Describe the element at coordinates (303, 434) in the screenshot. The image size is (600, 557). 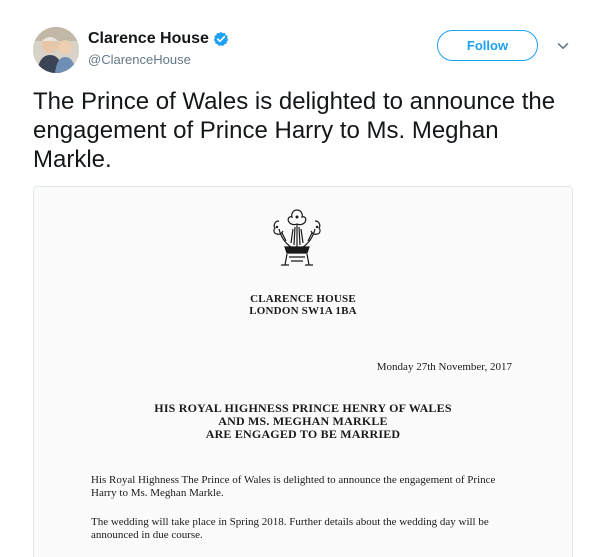
I see `headline-line-3: ARE ENGAGED TO BE MARRIED` at that location.